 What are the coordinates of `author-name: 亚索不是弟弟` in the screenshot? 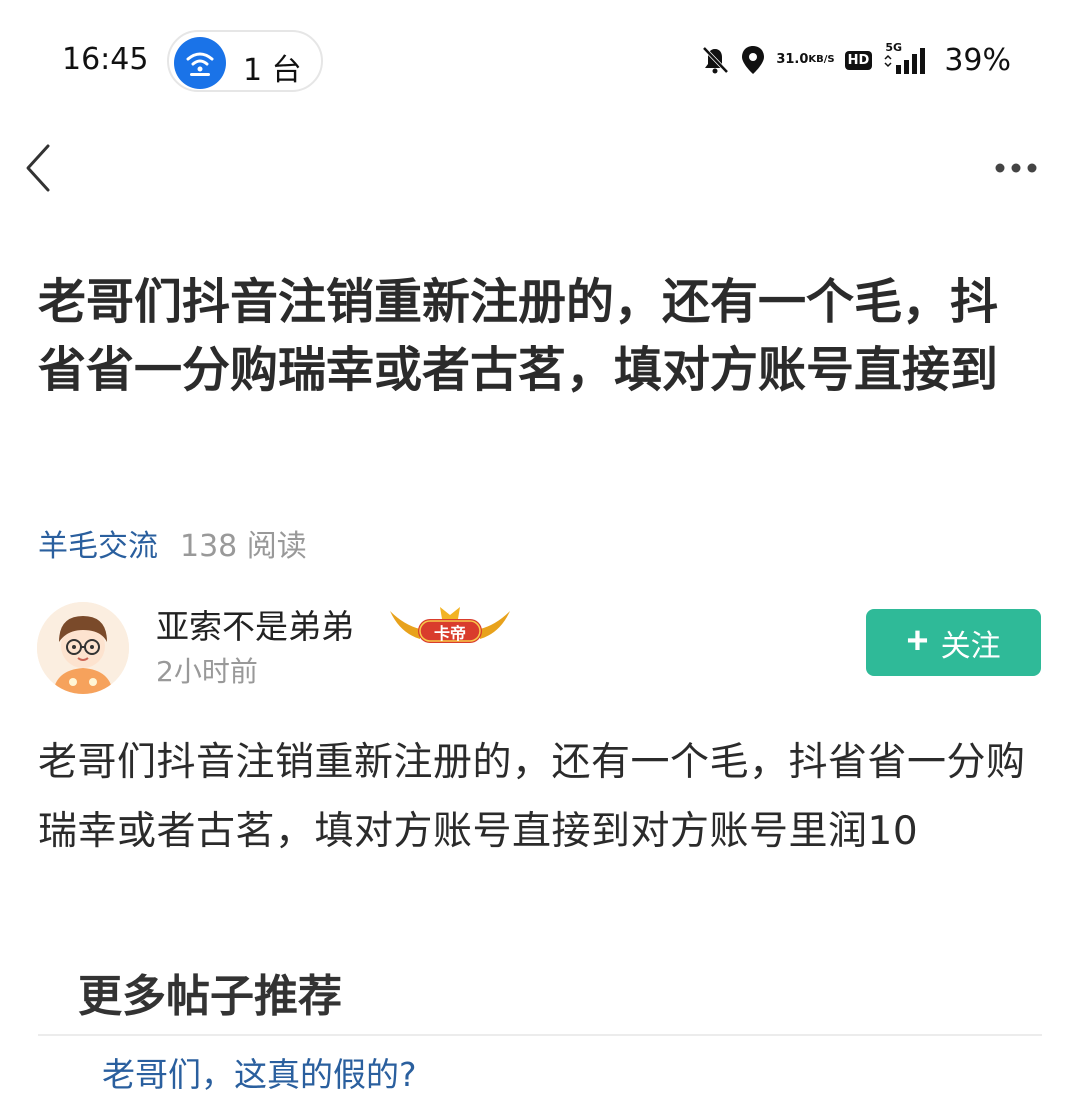 It's located at (255, 624).